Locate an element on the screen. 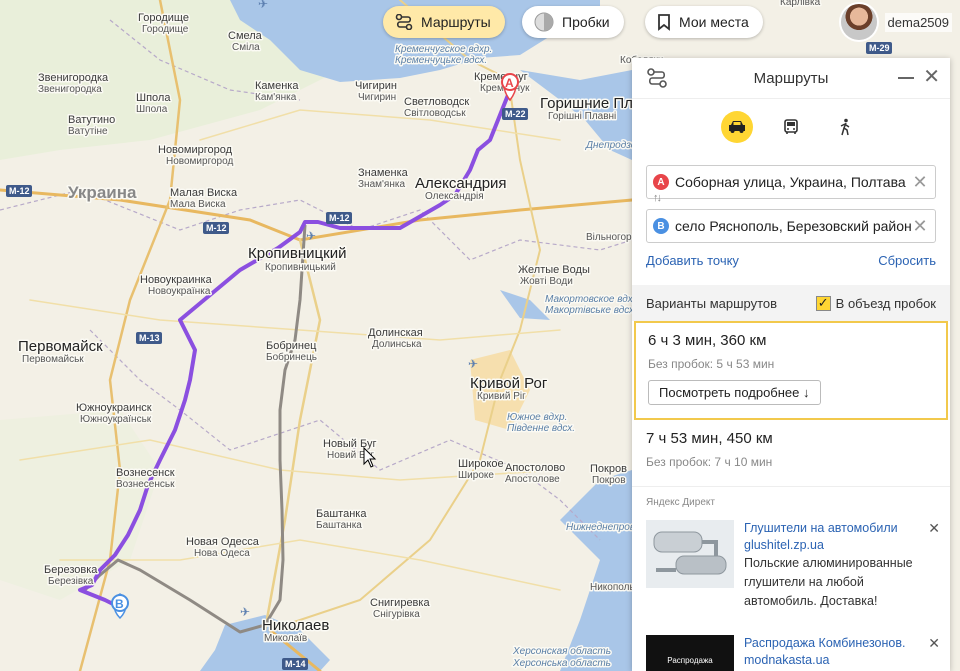  svg-text: Ватутино is located at coordinates (91, 120).